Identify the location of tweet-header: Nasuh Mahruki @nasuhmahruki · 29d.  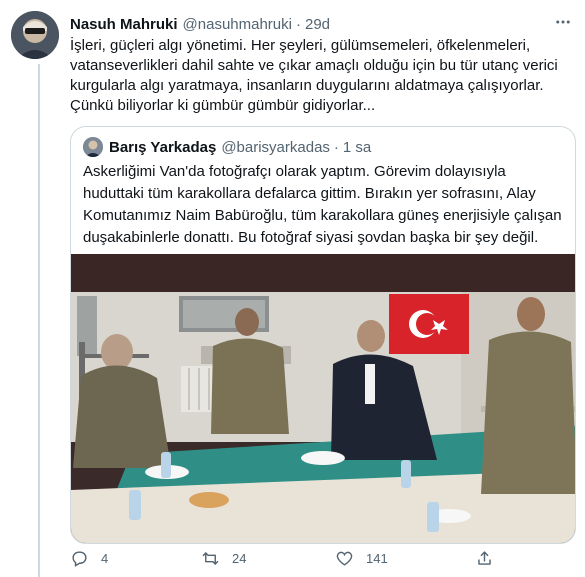
(200, 24).